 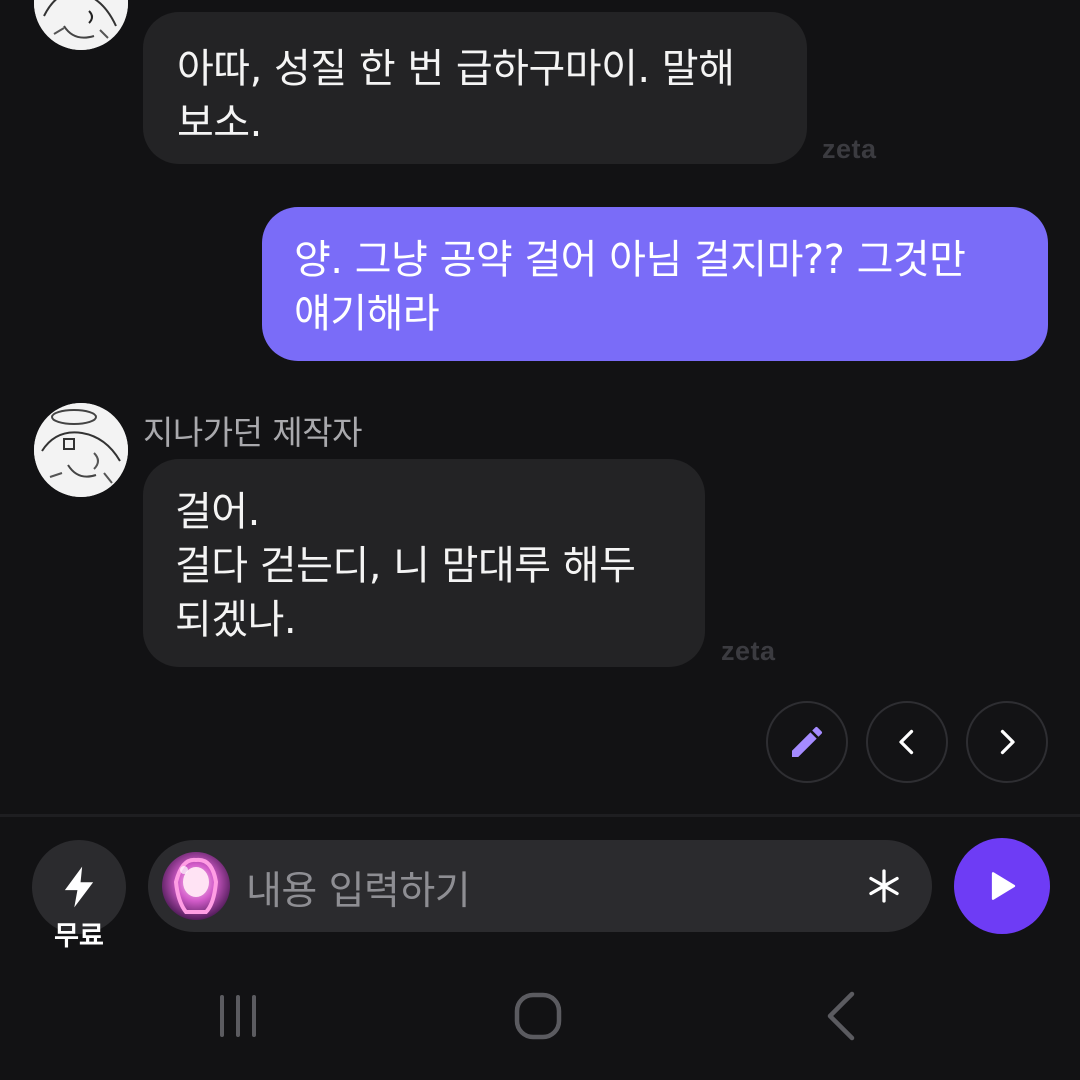 I want to click on edit-button, so click(x=807, y=742).